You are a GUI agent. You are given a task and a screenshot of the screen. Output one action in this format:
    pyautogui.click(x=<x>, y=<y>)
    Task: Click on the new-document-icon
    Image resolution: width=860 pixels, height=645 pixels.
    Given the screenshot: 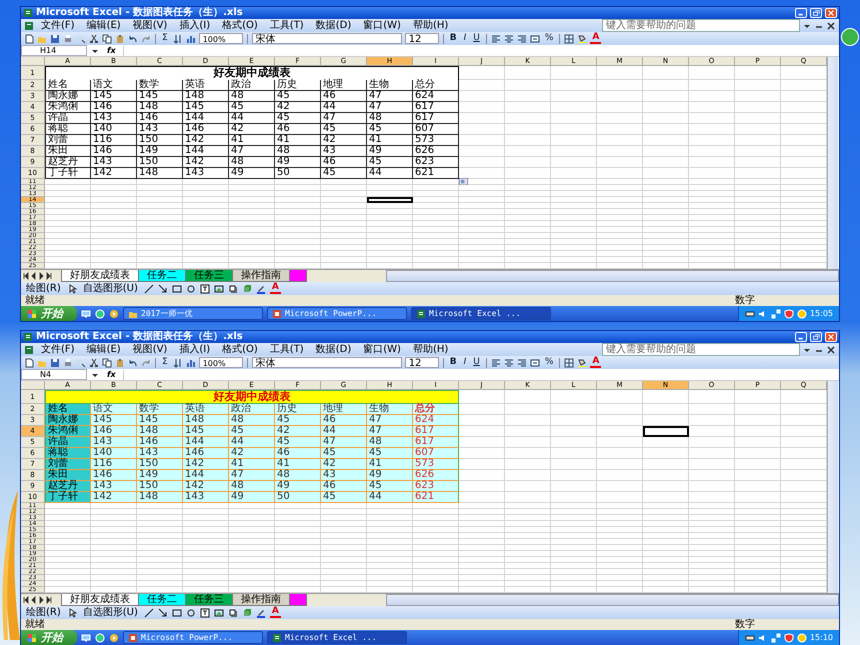 What is the action you would take?
    pyautogui.click(x=29, y=363)
    